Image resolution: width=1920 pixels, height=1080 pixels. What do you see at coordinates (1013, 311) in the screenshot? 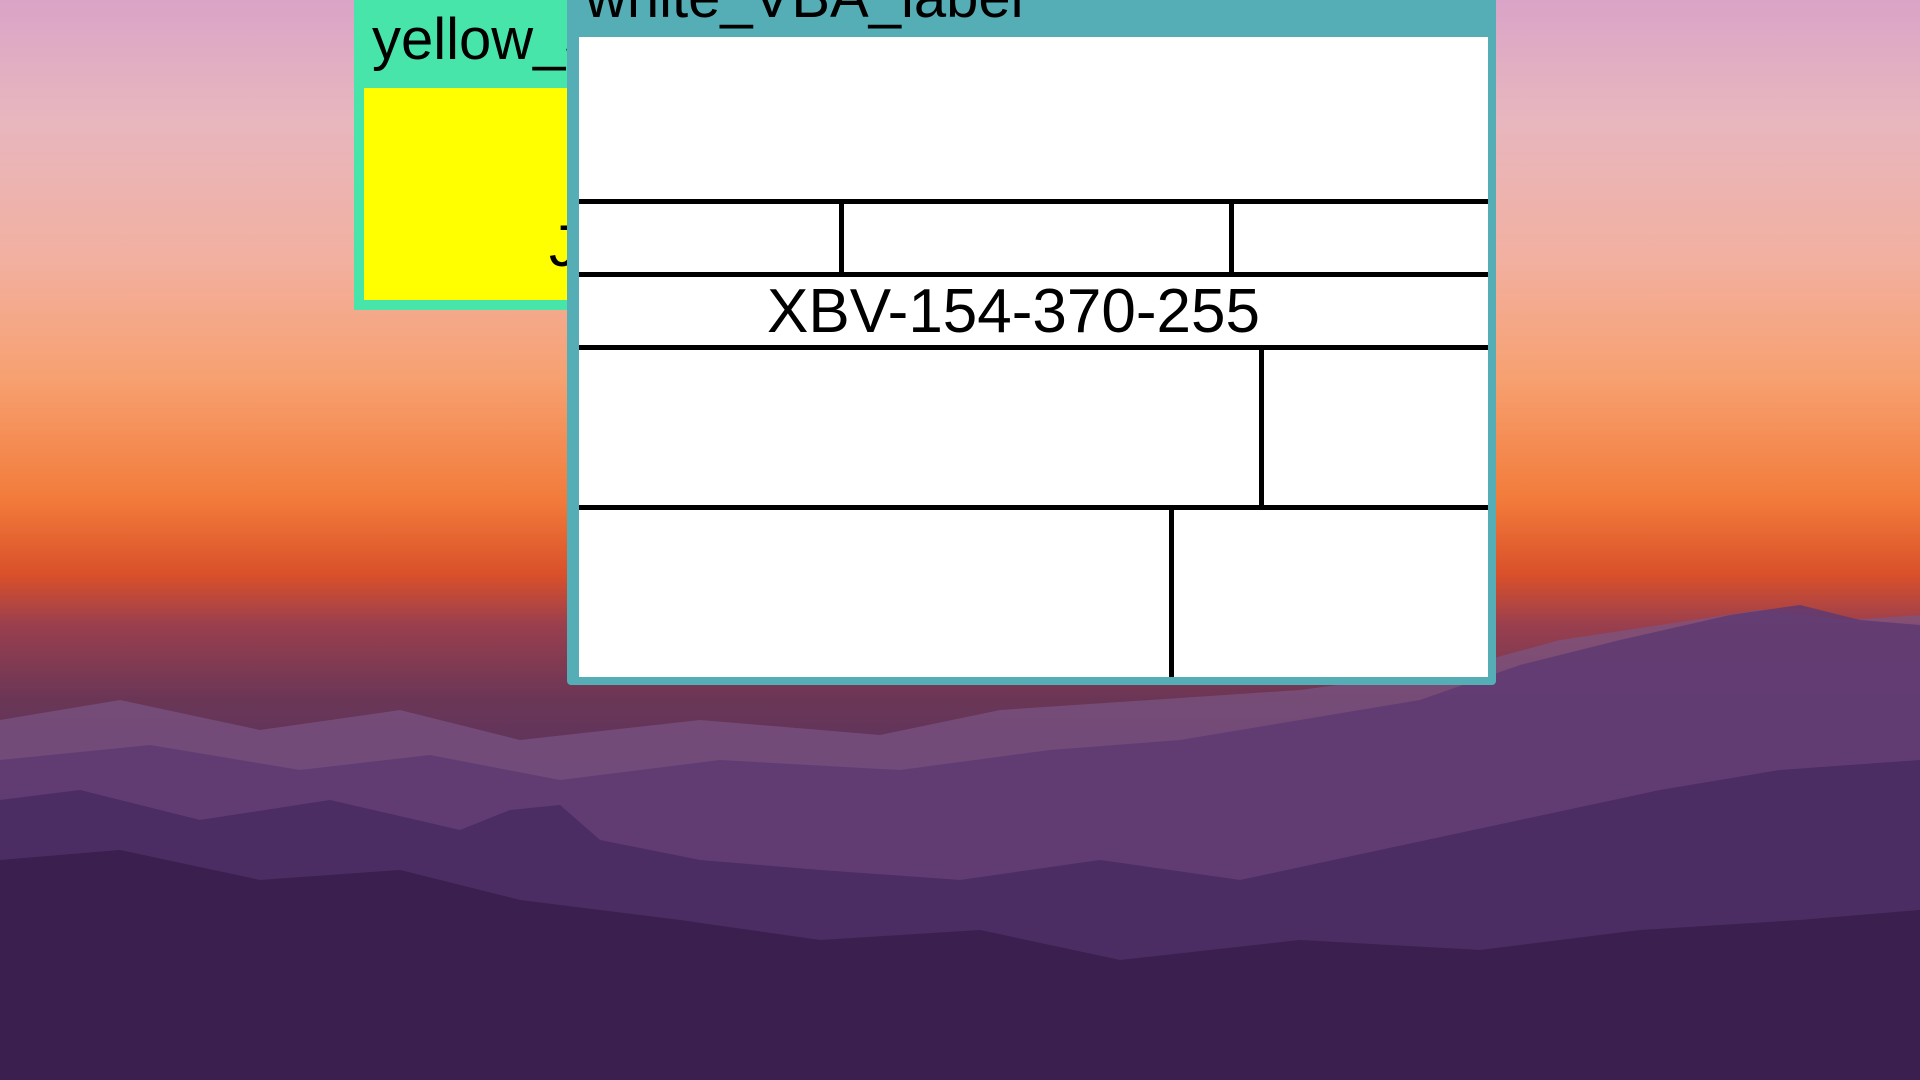
I see `code-label: XBV-154-370-255` at bounding box center [1013, 311].